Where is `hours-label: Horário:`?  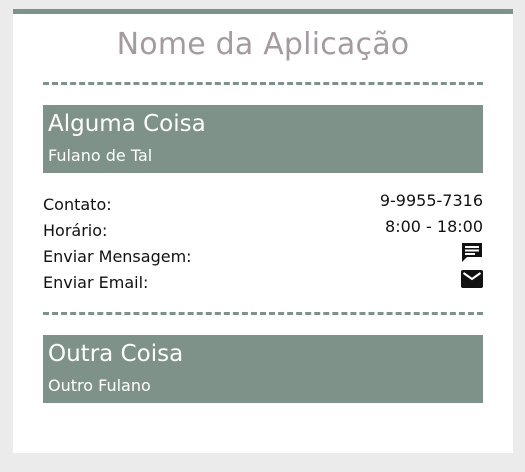 hours-label: Horário: is located at coordinates (75, 230).